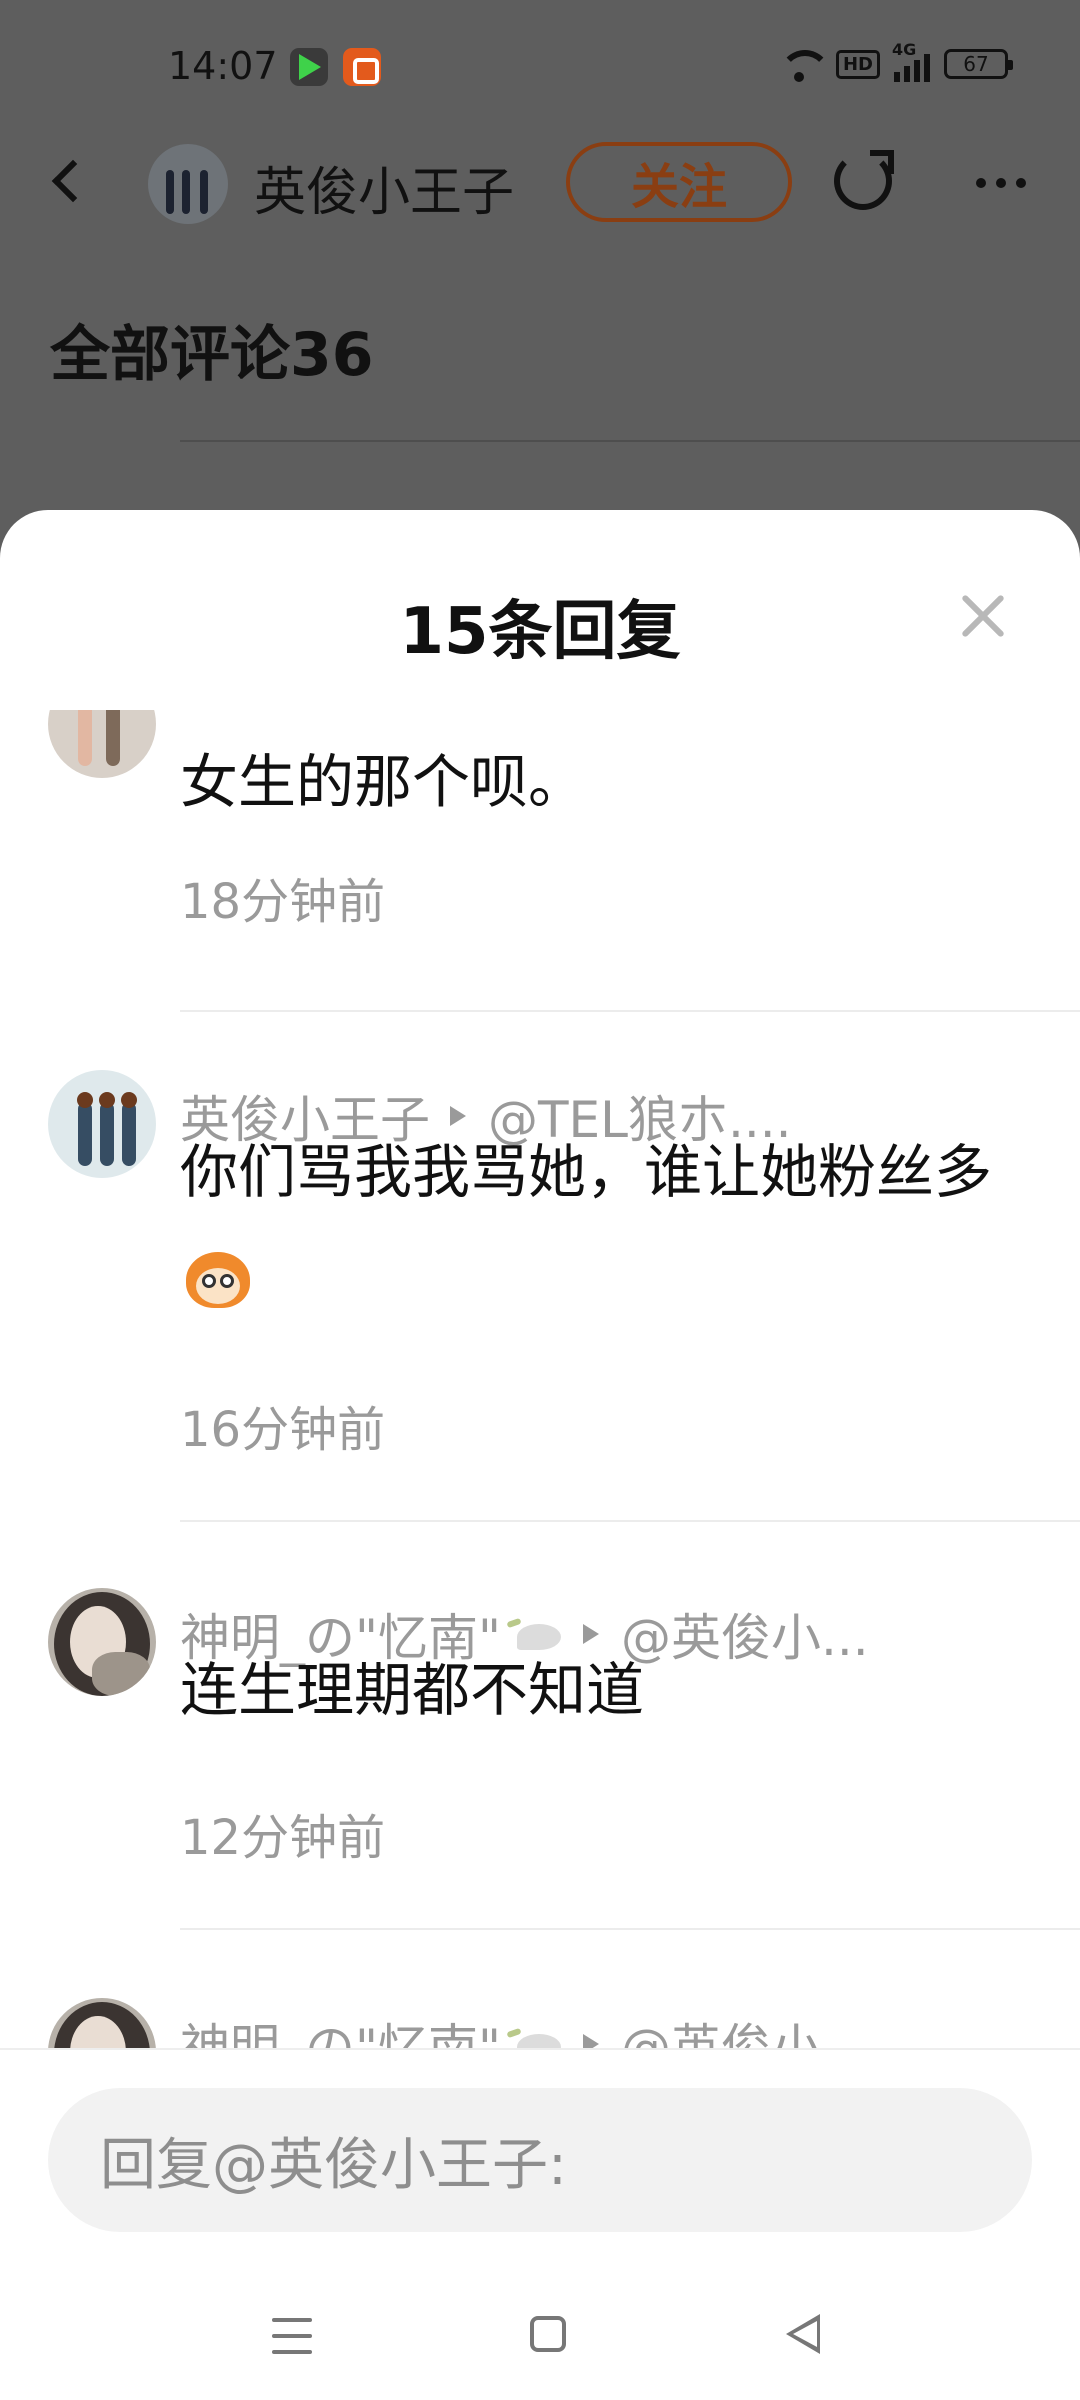 The image size is (1080, 2400). What do you see at coordinates (864, 180) in the screenshot?
I see `share-icon` at bounding box center [864, 180].